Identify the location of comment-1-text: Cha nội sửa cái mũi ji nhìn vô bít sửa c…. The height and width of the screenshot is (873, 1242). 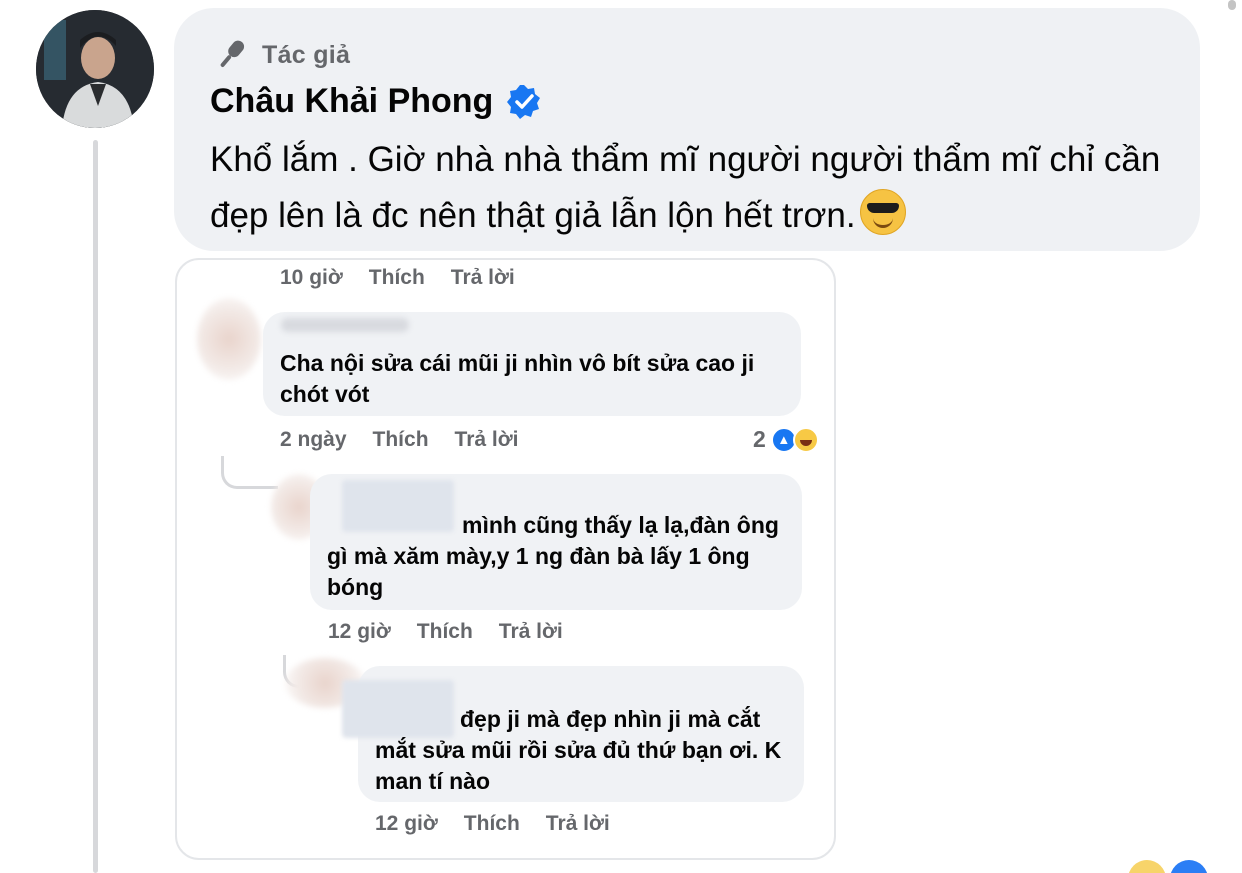
(517, 378).